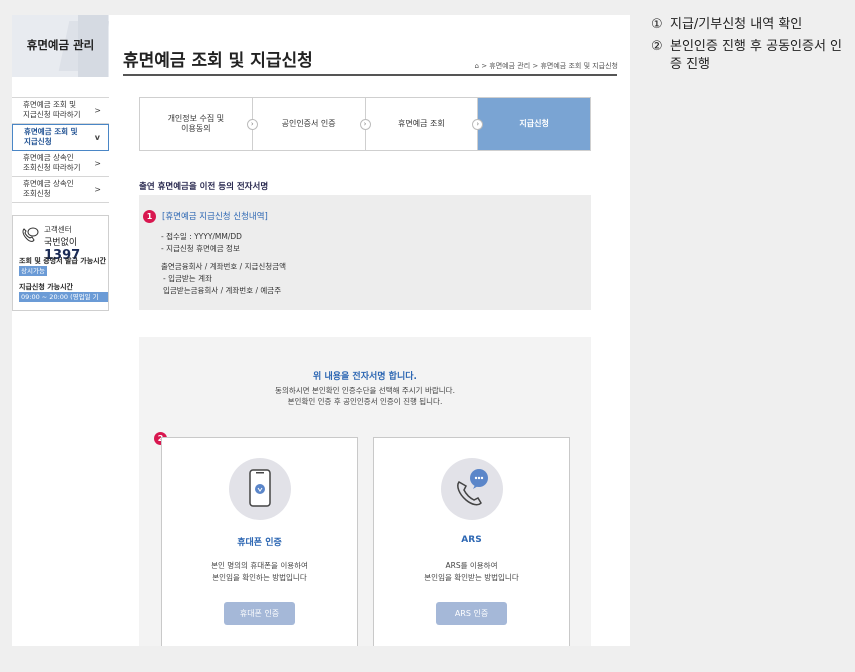 Image resolution: width=855 pixels, height=672 pixels. What do you see at coordinates (46, 287) in the screenshot?
I see `payout-hours-label: 지급신청 가능시간` at bounding box center [46, 287].